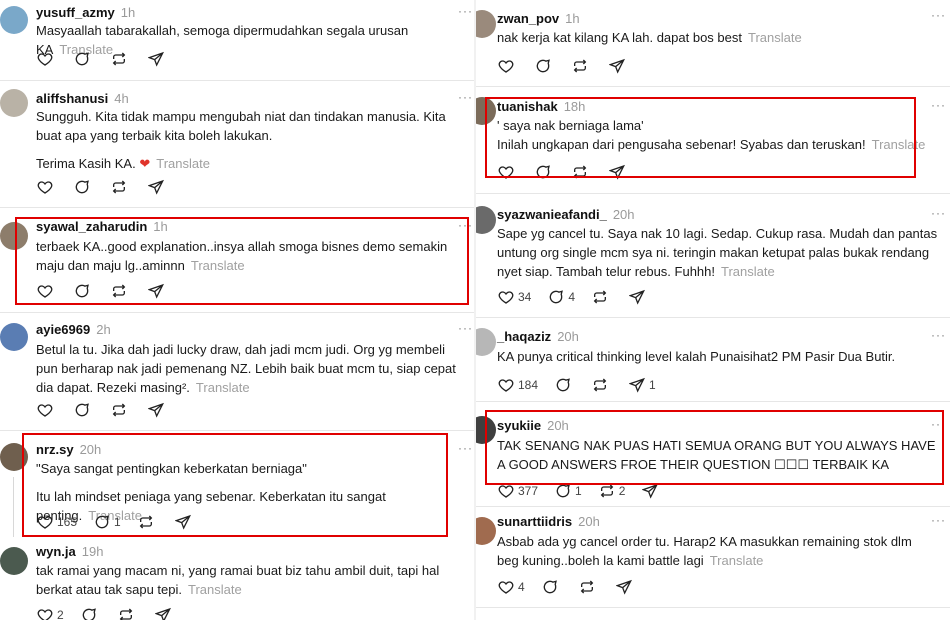  Describe the element at coordinates (534, 521) in the screenshot. I see `username-text: sunarttiidris` at that location.